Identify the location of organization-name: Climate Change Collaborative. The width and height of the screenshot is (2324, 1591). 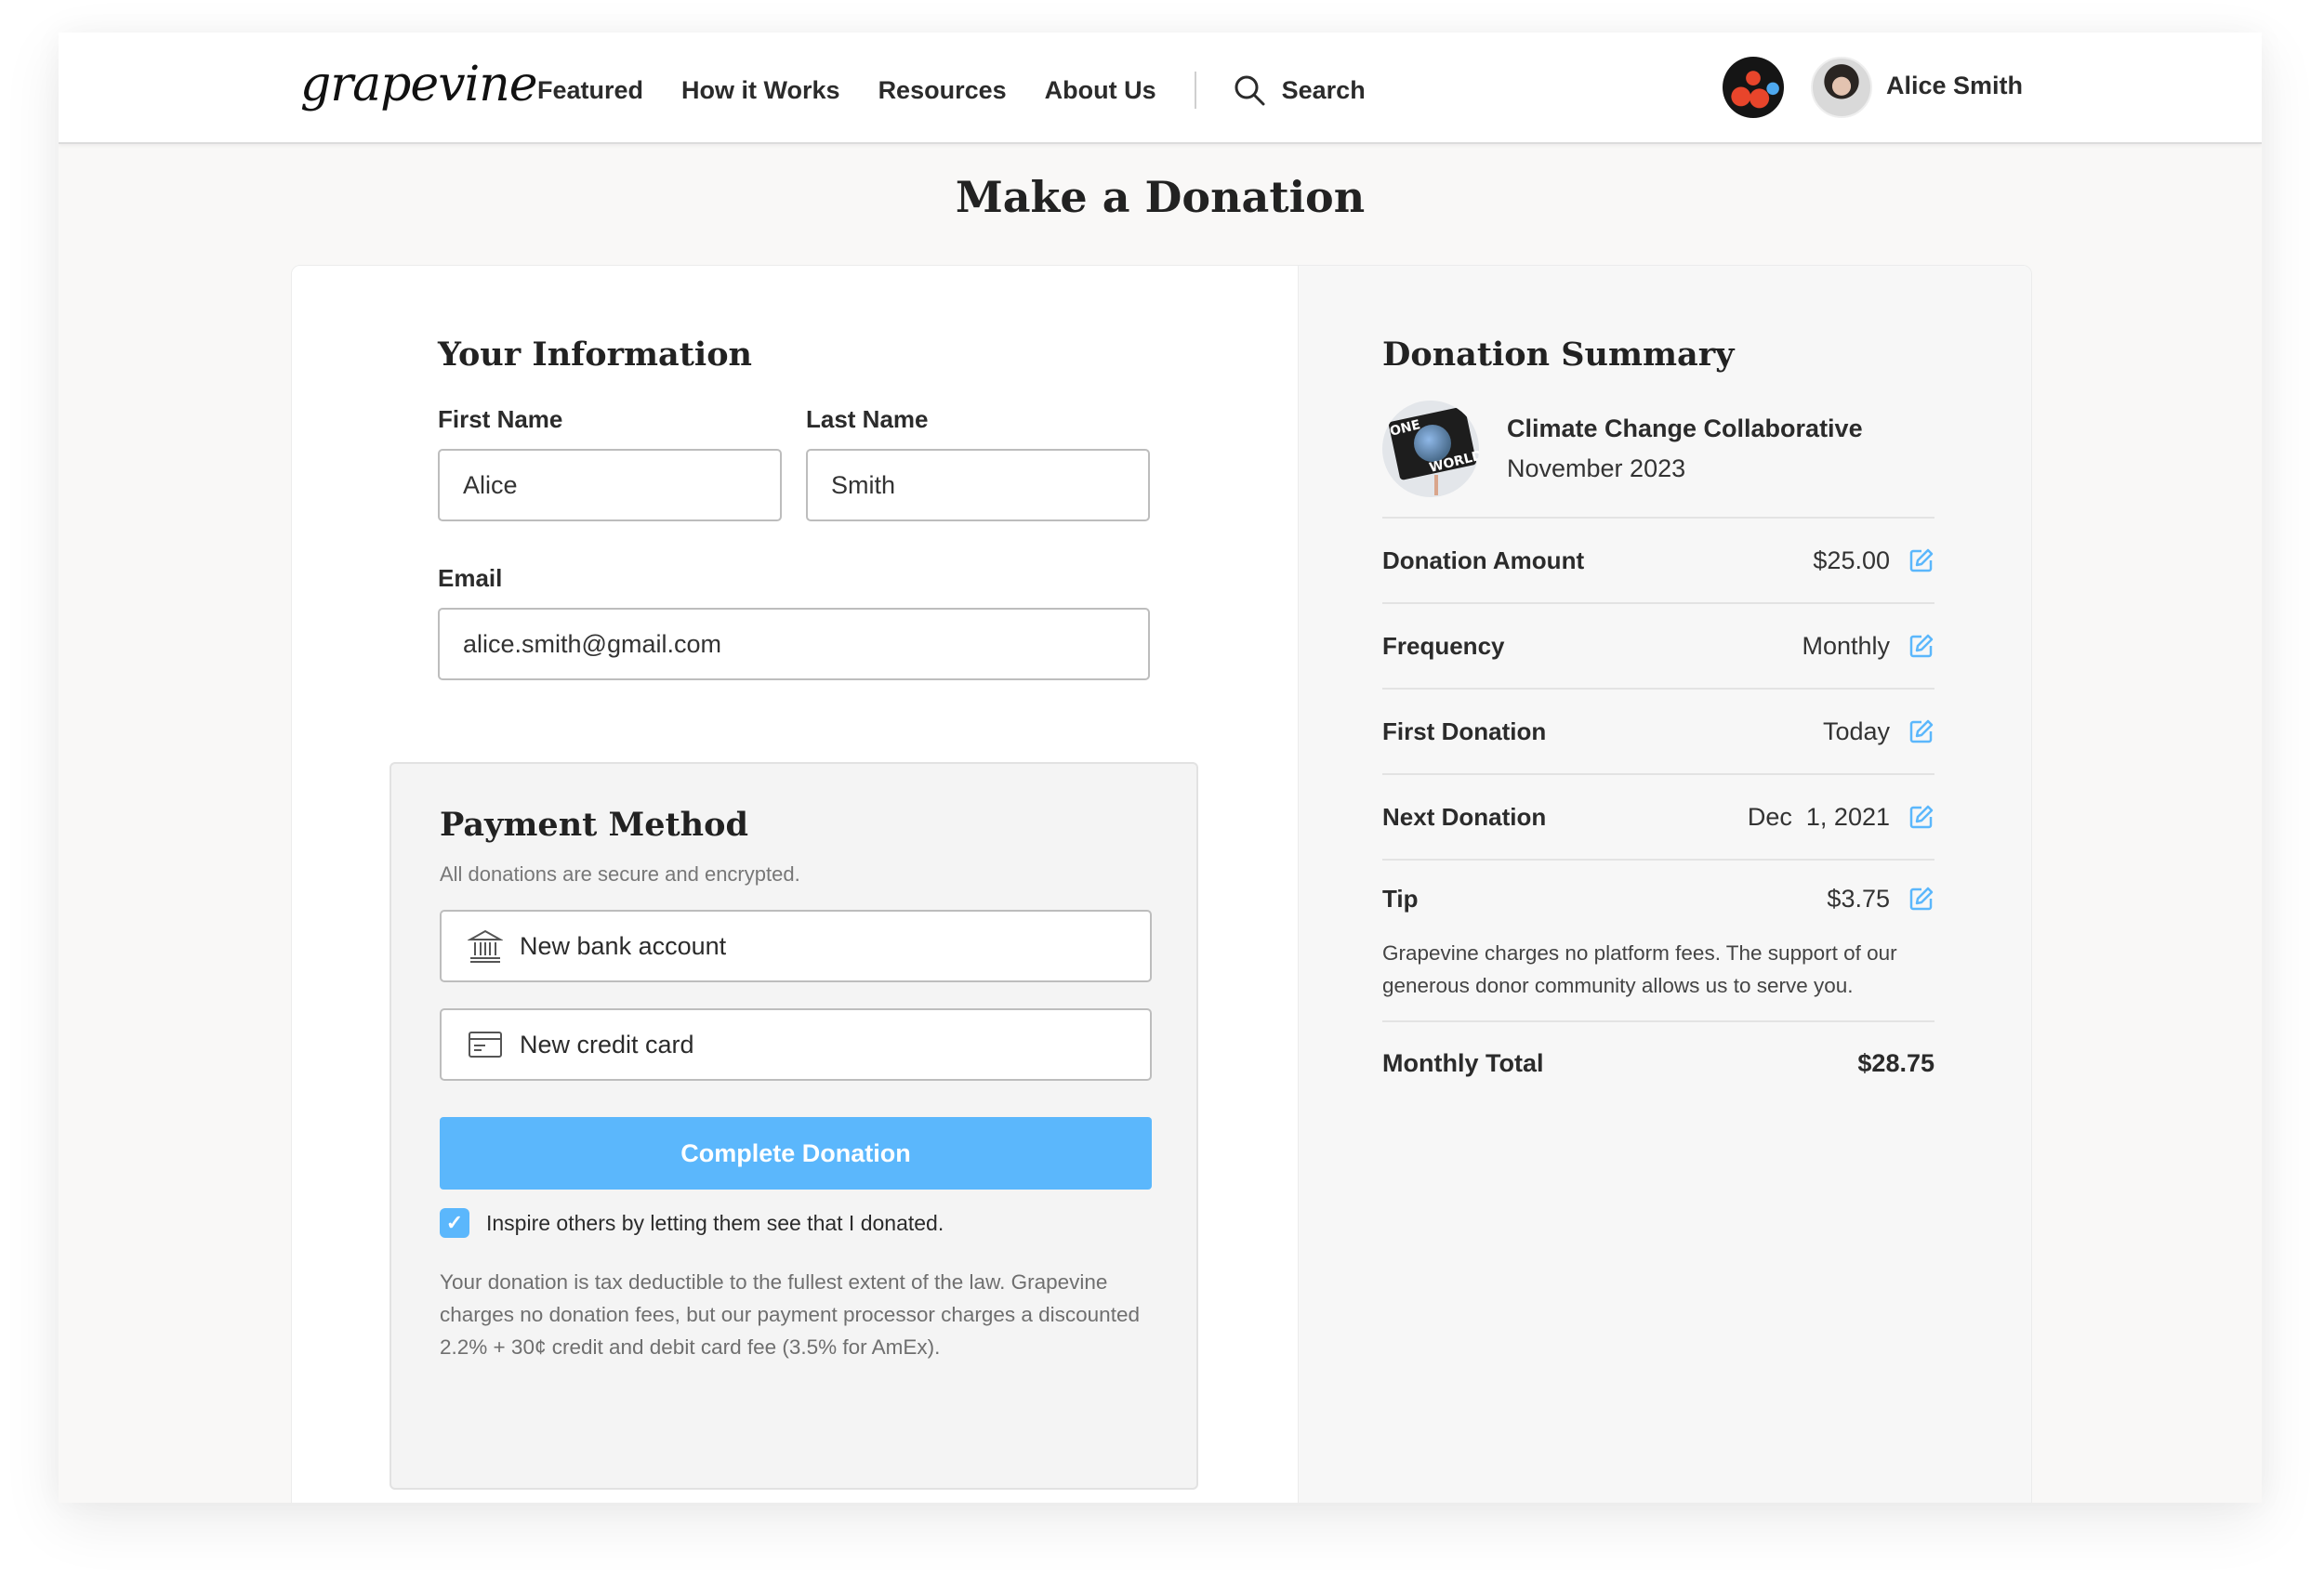
(1685, 428).